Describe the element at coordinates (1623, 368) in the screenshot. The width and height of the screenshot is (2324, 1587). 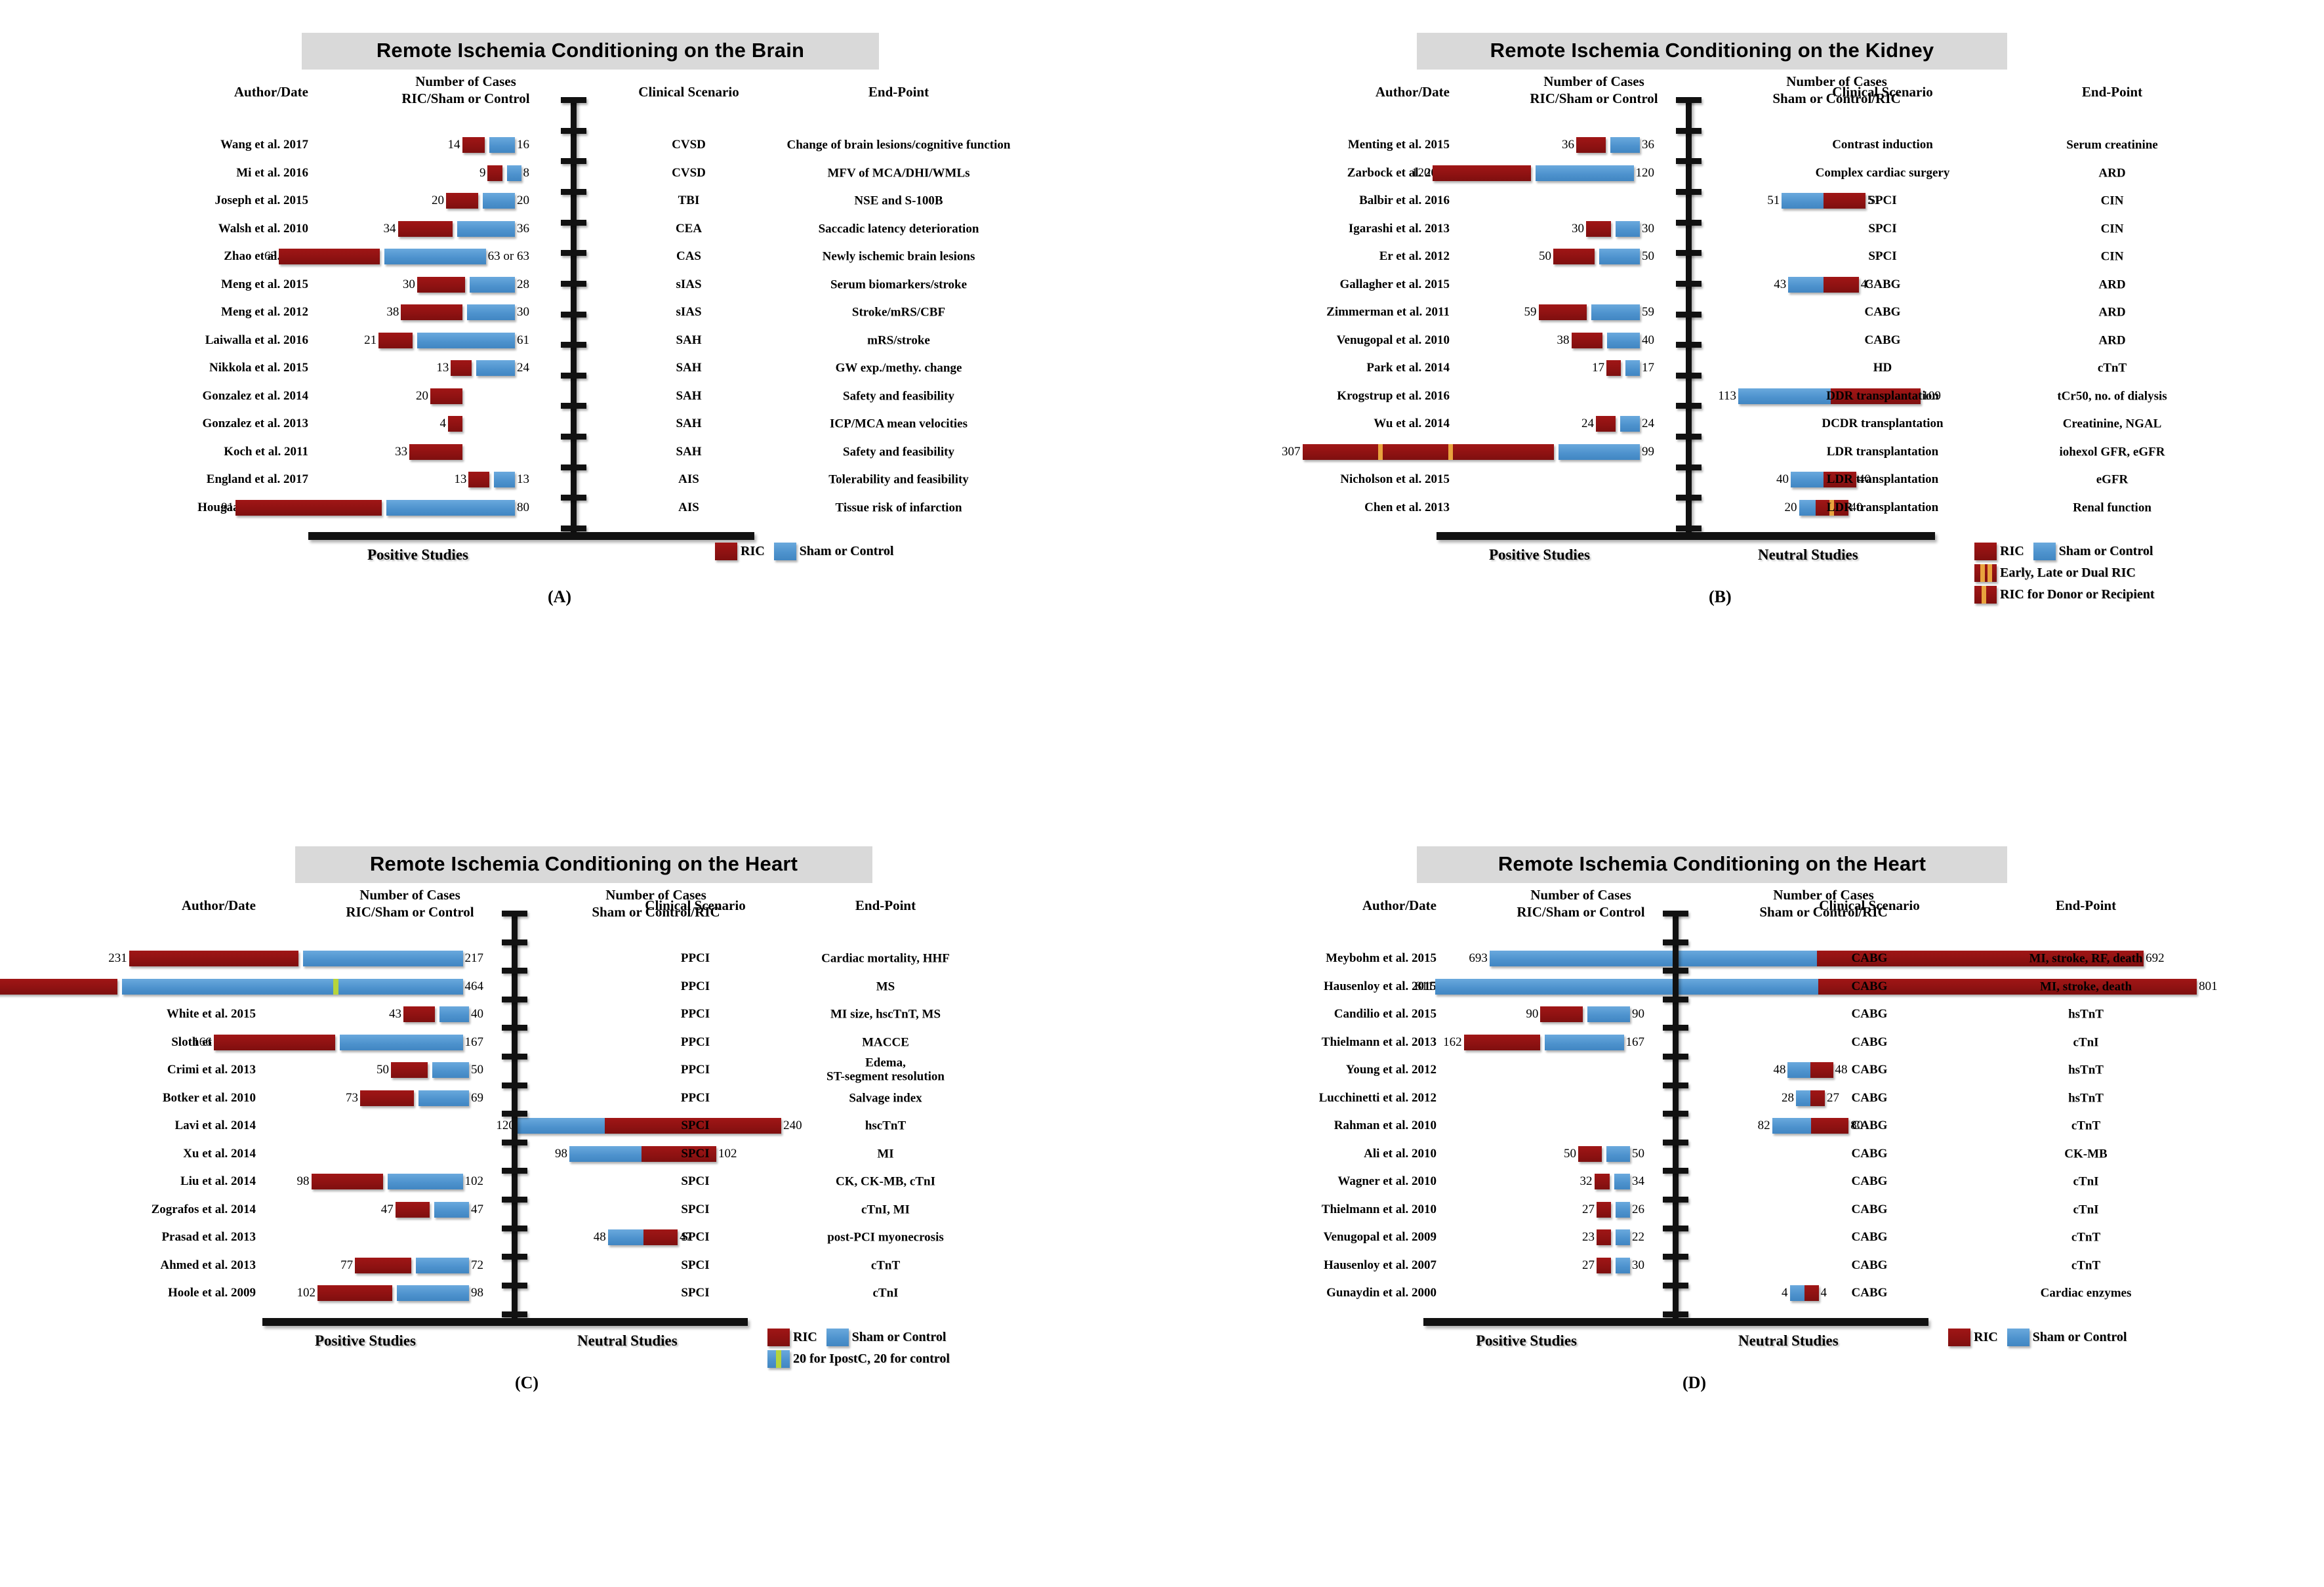
I see `bar-group-positive: 17 17` at that location.